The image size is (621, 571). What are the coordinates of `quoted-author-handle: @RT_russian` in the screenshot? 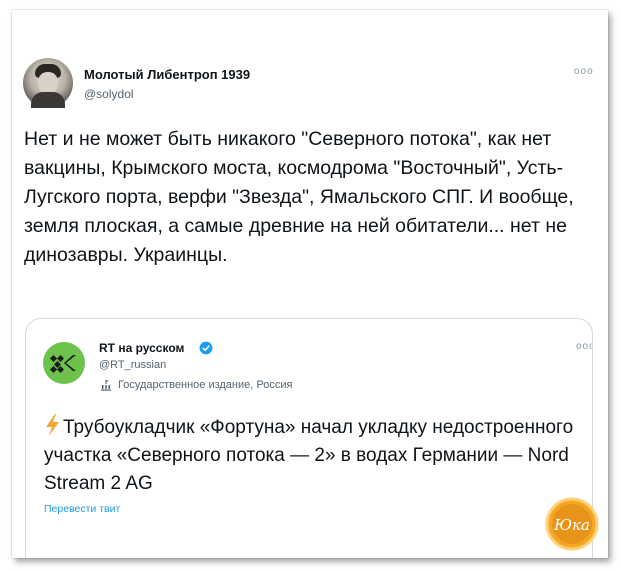 It's located at (132, 365).